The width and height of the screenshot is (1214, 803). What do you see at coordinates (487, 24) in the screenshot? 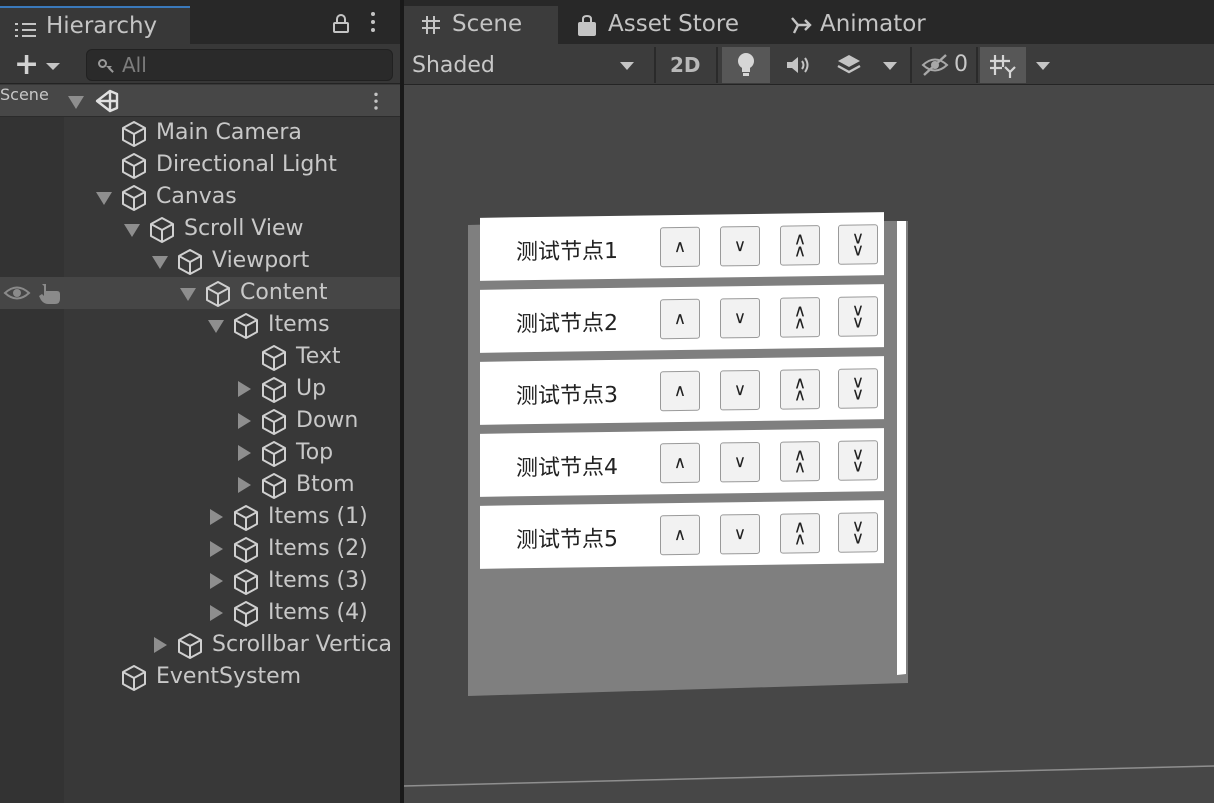
I see `tab-scene-label: Scene` at bounding box center [487, 24].